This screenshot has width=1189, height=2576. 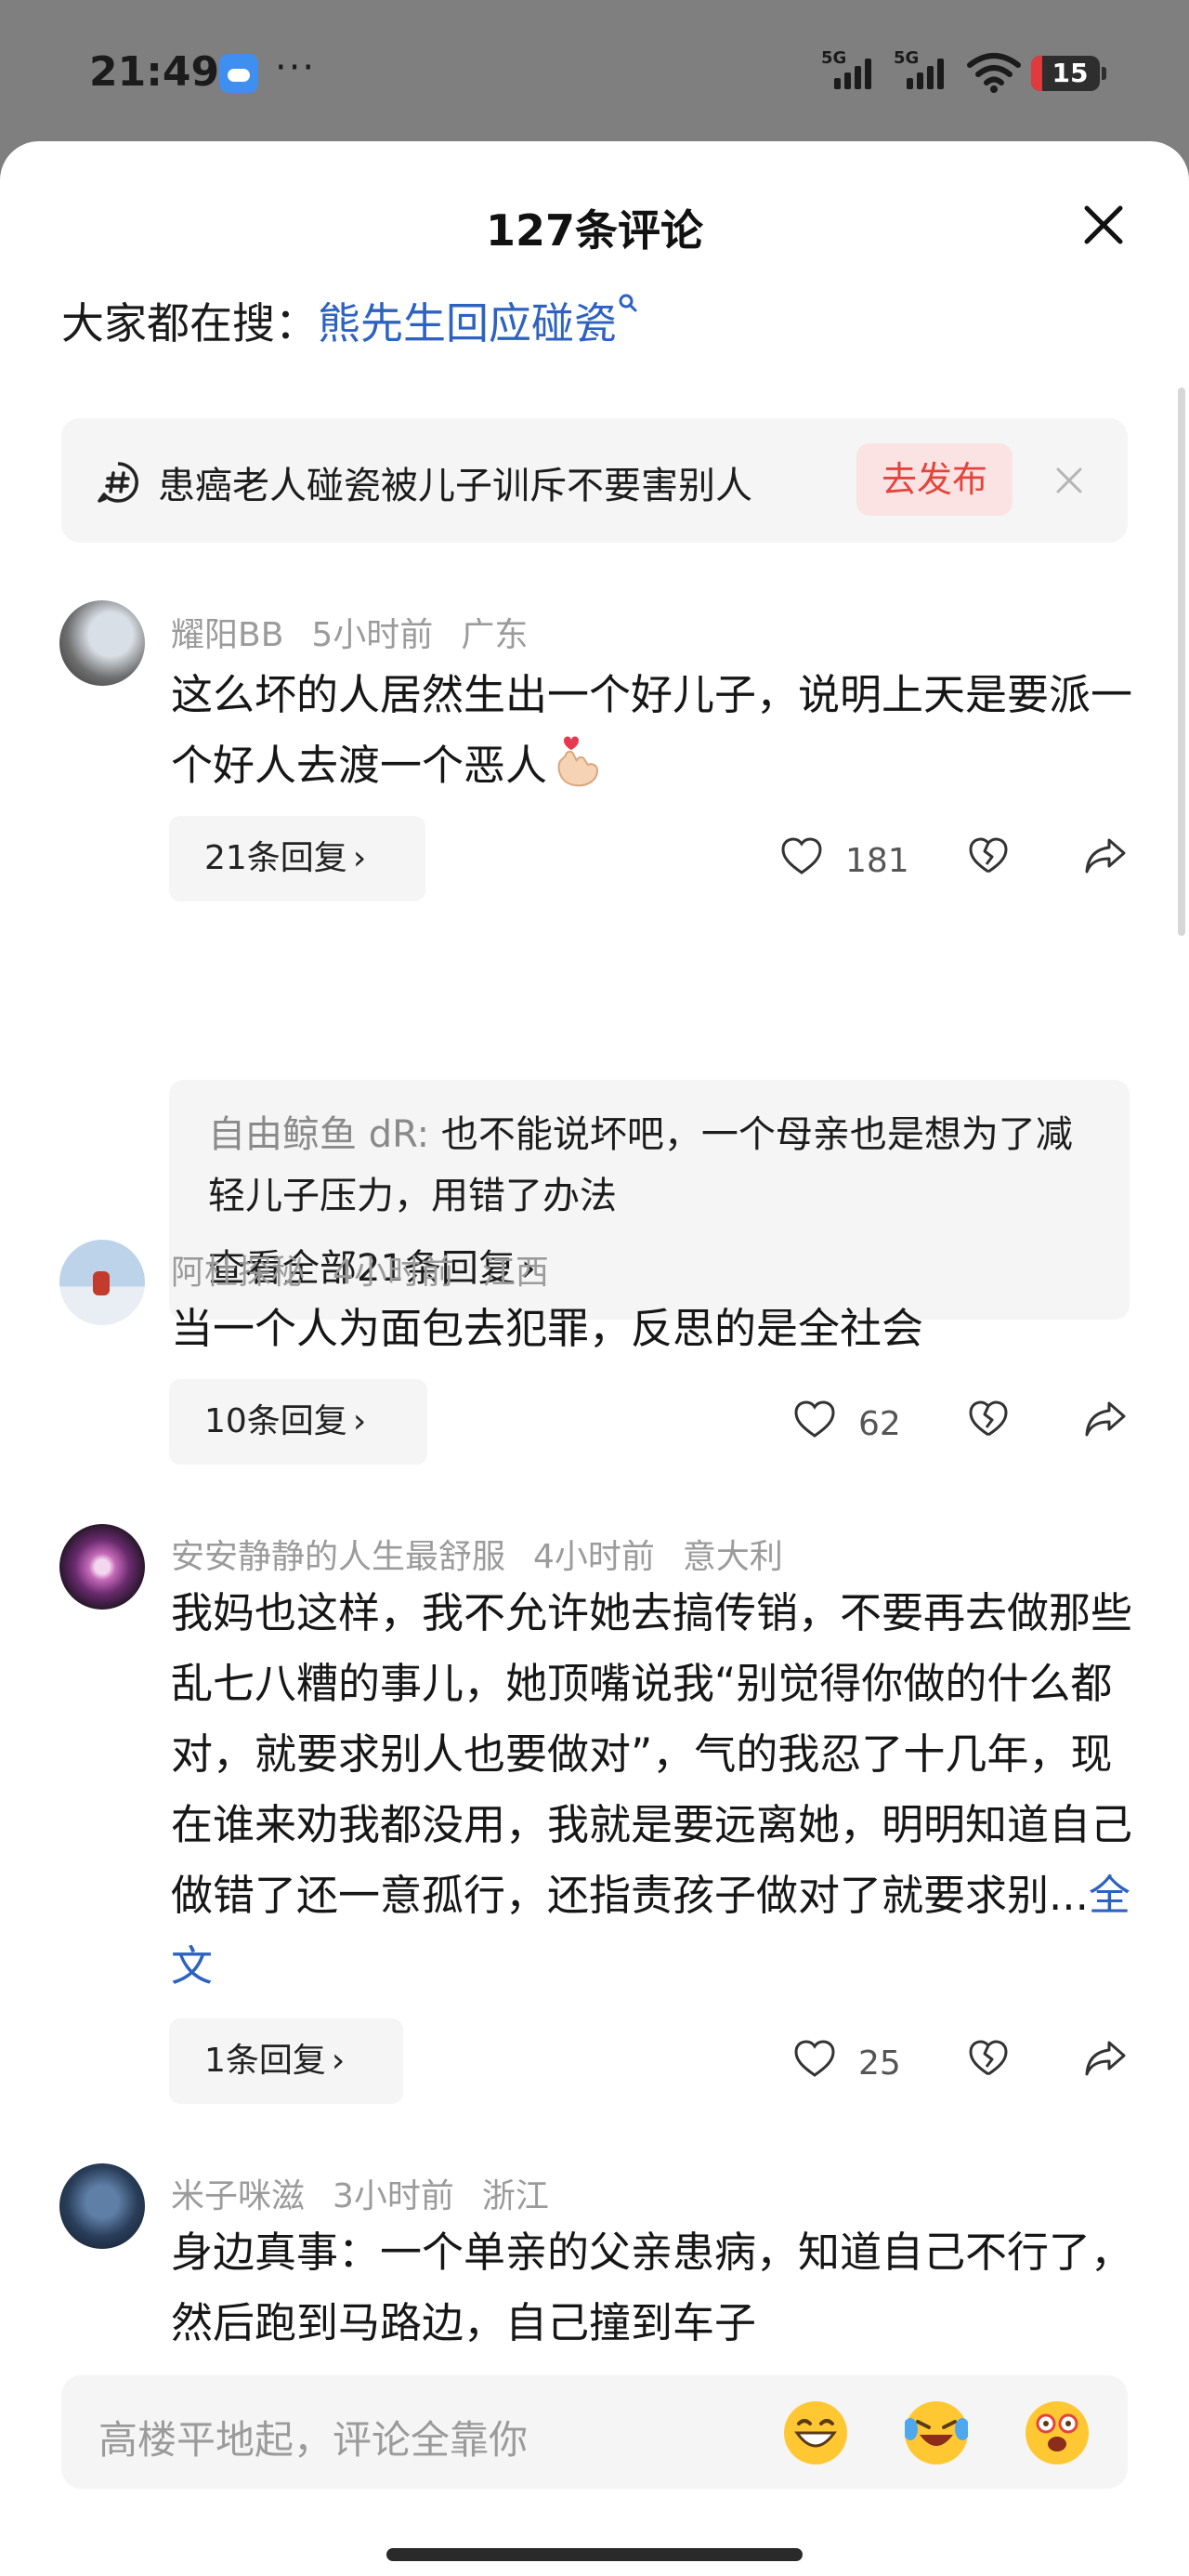 I want to click on reply-author: 自由鲸鱼 dR:, so click(x=319, y=1134).